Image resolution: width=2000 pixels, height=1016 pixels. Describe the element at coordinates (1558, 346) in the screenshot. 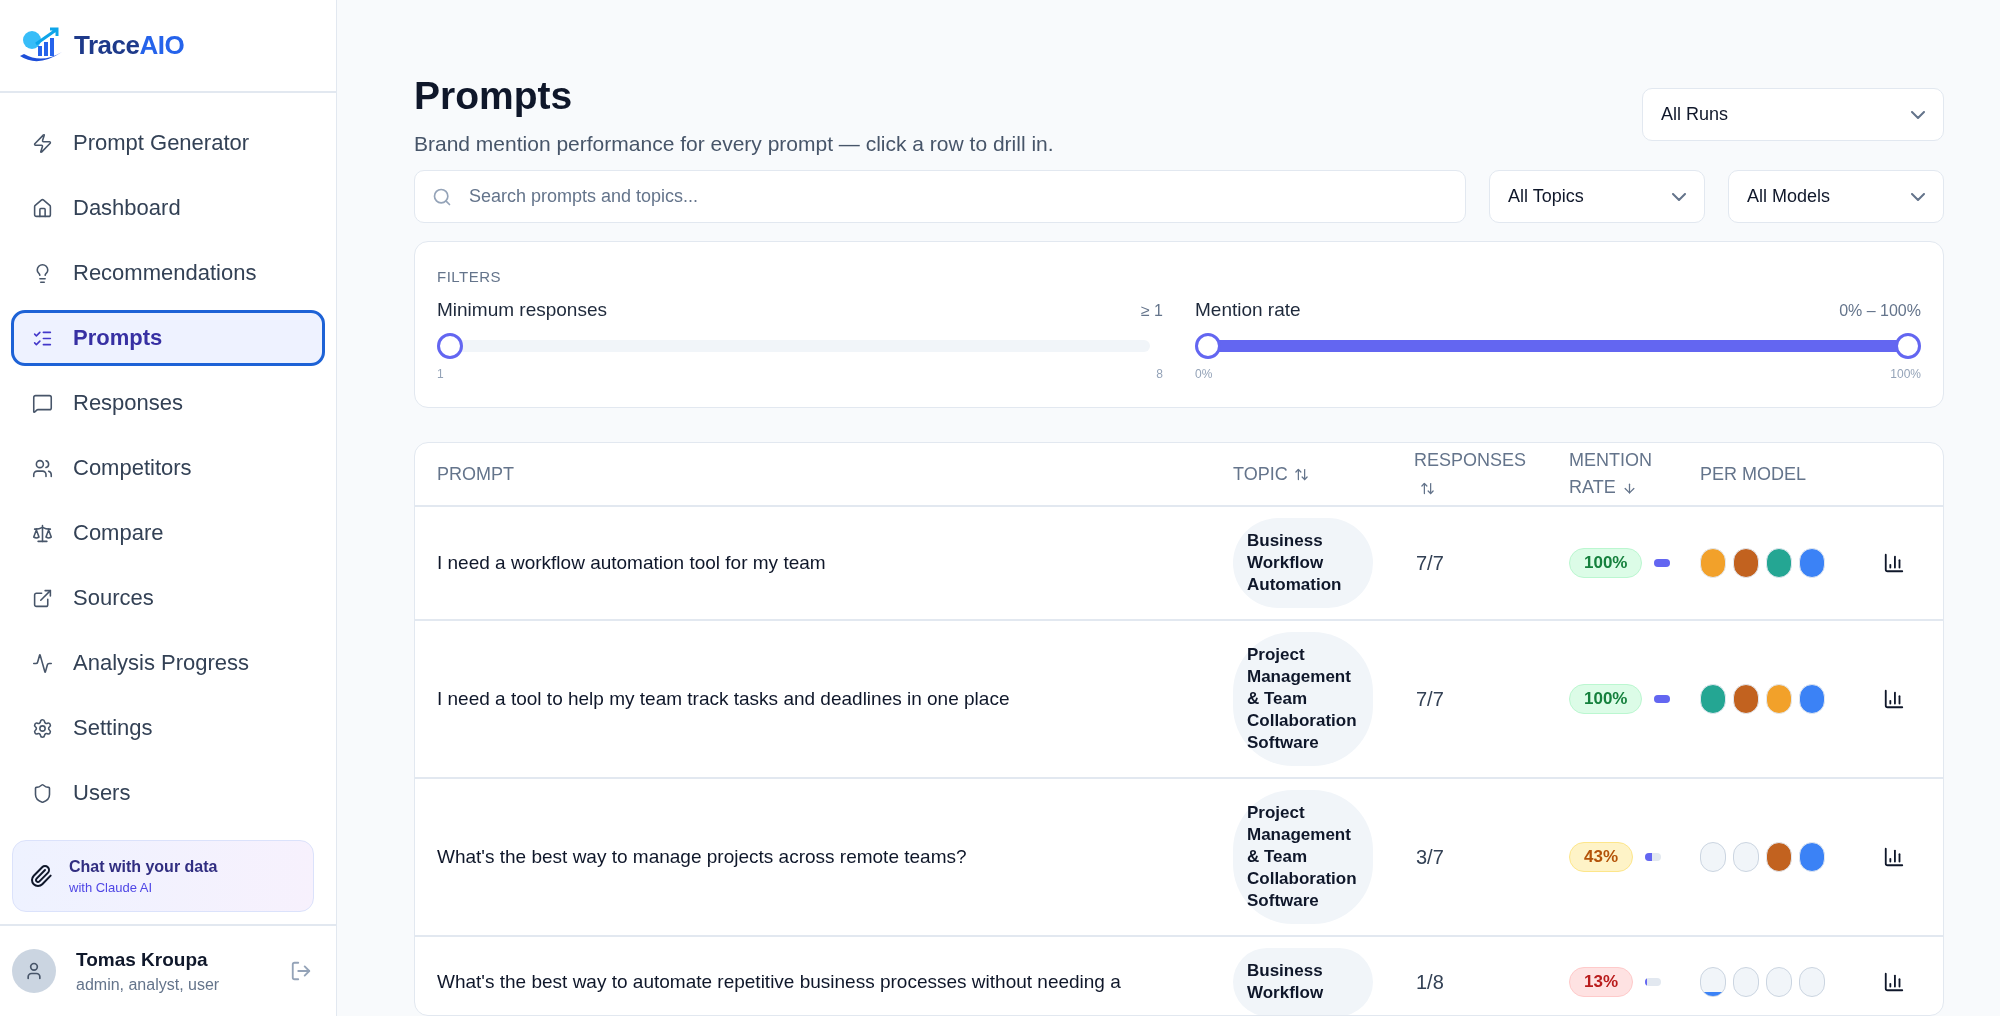

I see `range-slider` at that location.